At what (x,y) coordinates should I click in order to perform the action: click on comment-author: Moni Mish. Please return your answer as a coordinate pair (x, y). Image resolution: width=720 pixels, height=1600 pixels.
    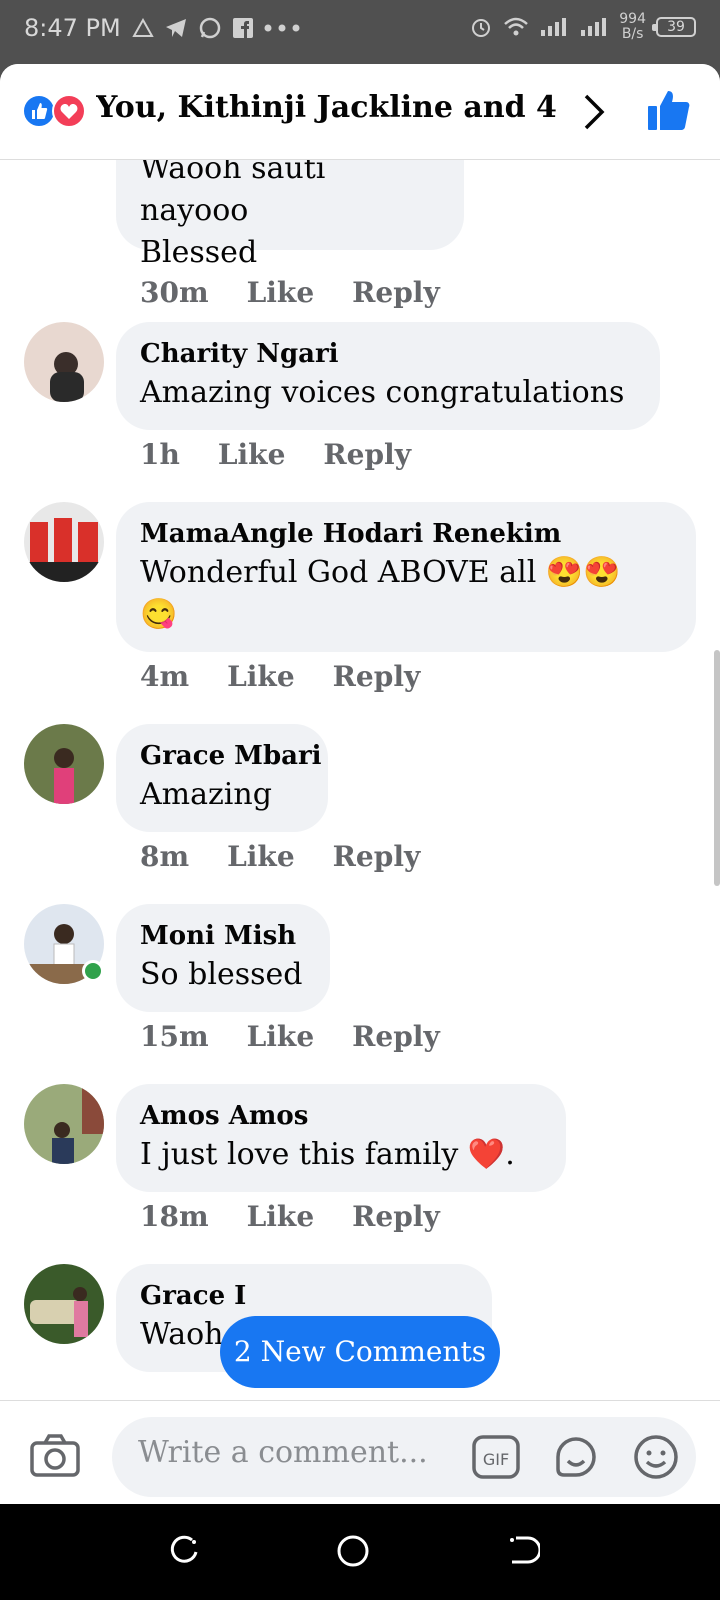
    Looking at the image, I should click on (223, 936).